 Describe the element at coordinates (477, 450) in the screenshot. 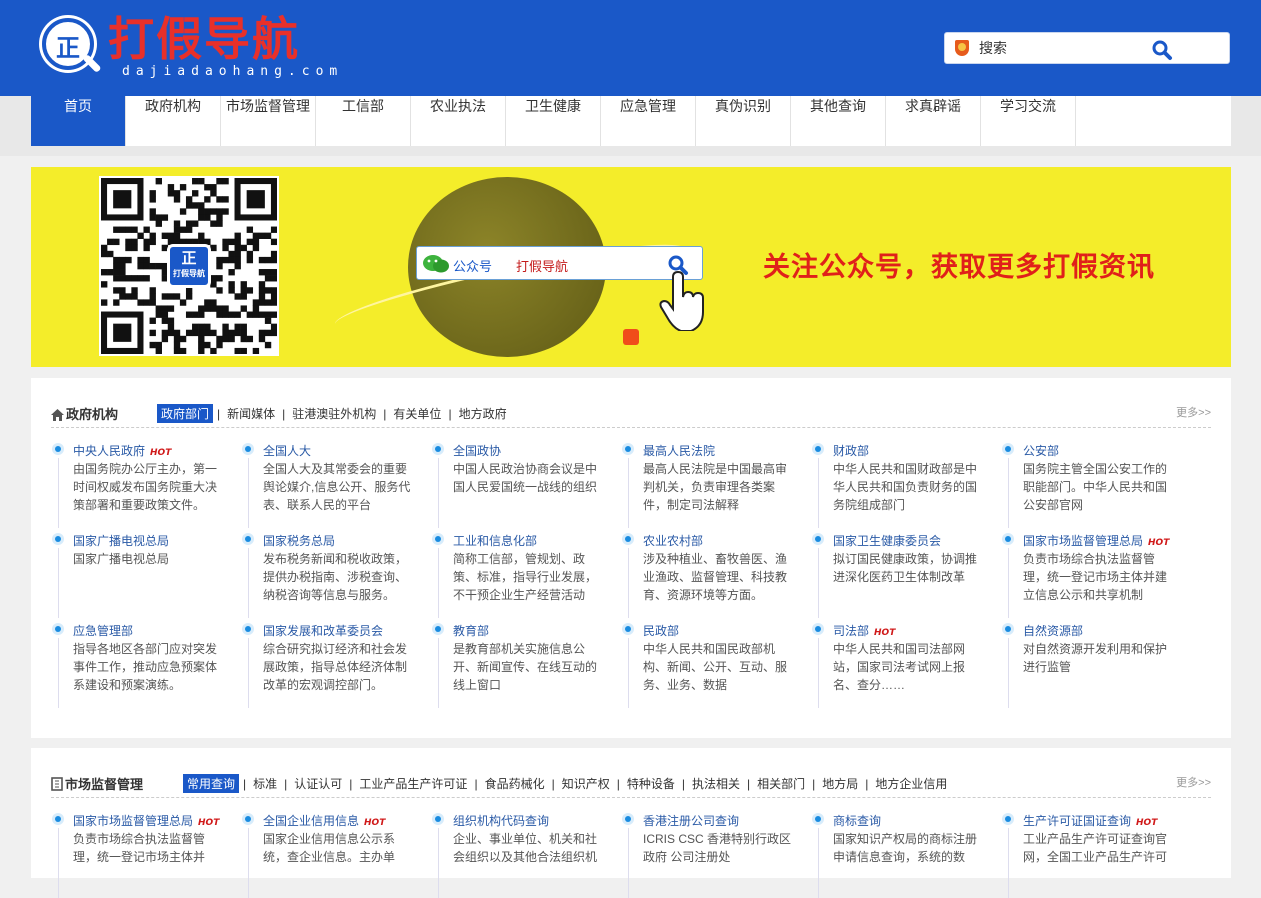

I see `item-title: 全国政协` at that location.